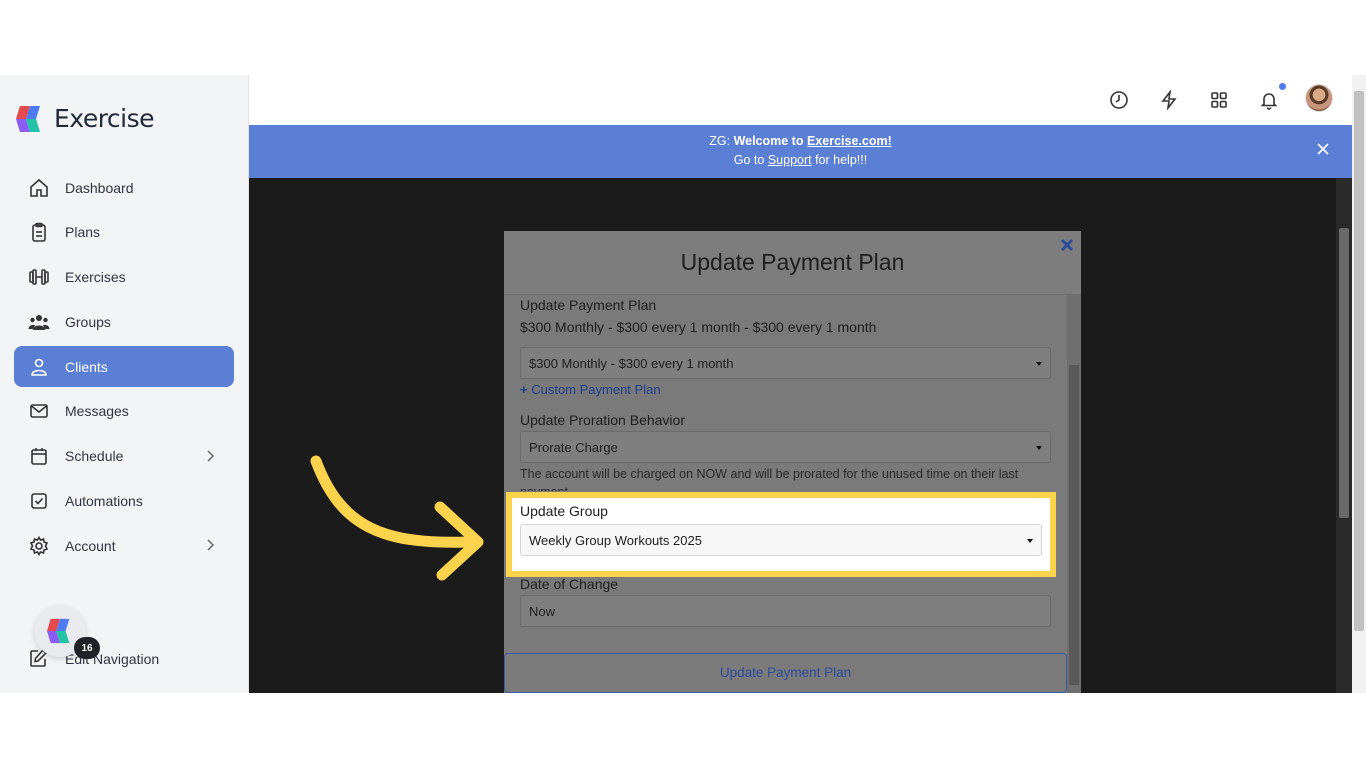 The height and width of the screenshot is (768, 1366). What do you see at coordinates (99, 187) in the screenshot?
I see `sidebar-item-label: Dashboard` at bounding box center [99, 187].